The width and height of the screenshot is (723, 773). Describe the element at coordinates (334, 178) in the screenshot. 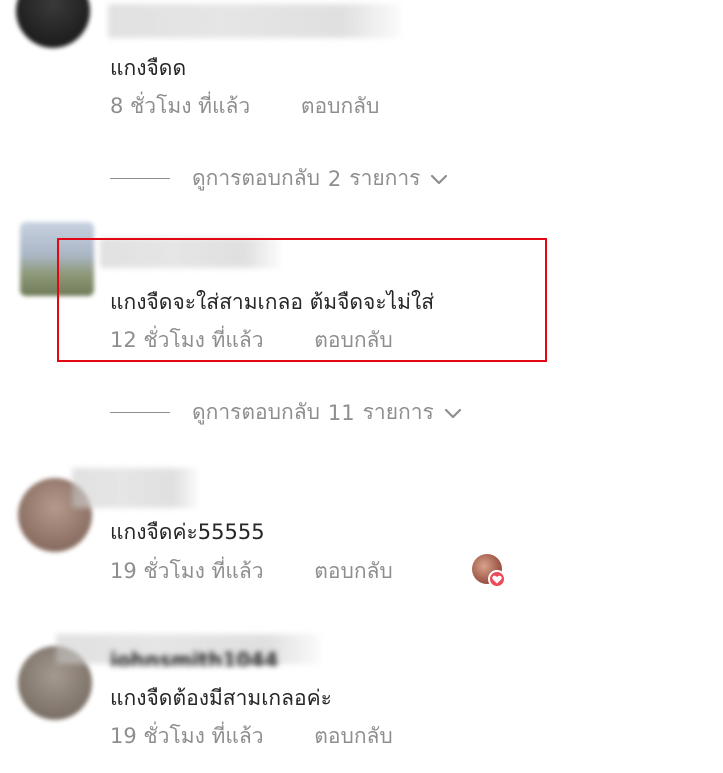

I see `view-replies-count: 2` at that location.